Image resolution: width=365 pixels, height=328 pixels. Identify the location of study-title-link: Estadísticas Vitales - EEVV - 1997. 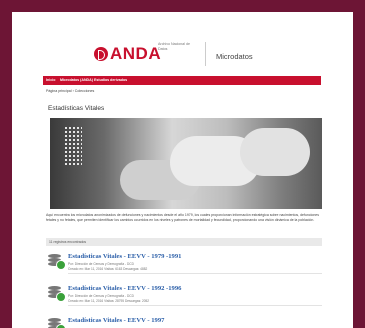
(116, 320).